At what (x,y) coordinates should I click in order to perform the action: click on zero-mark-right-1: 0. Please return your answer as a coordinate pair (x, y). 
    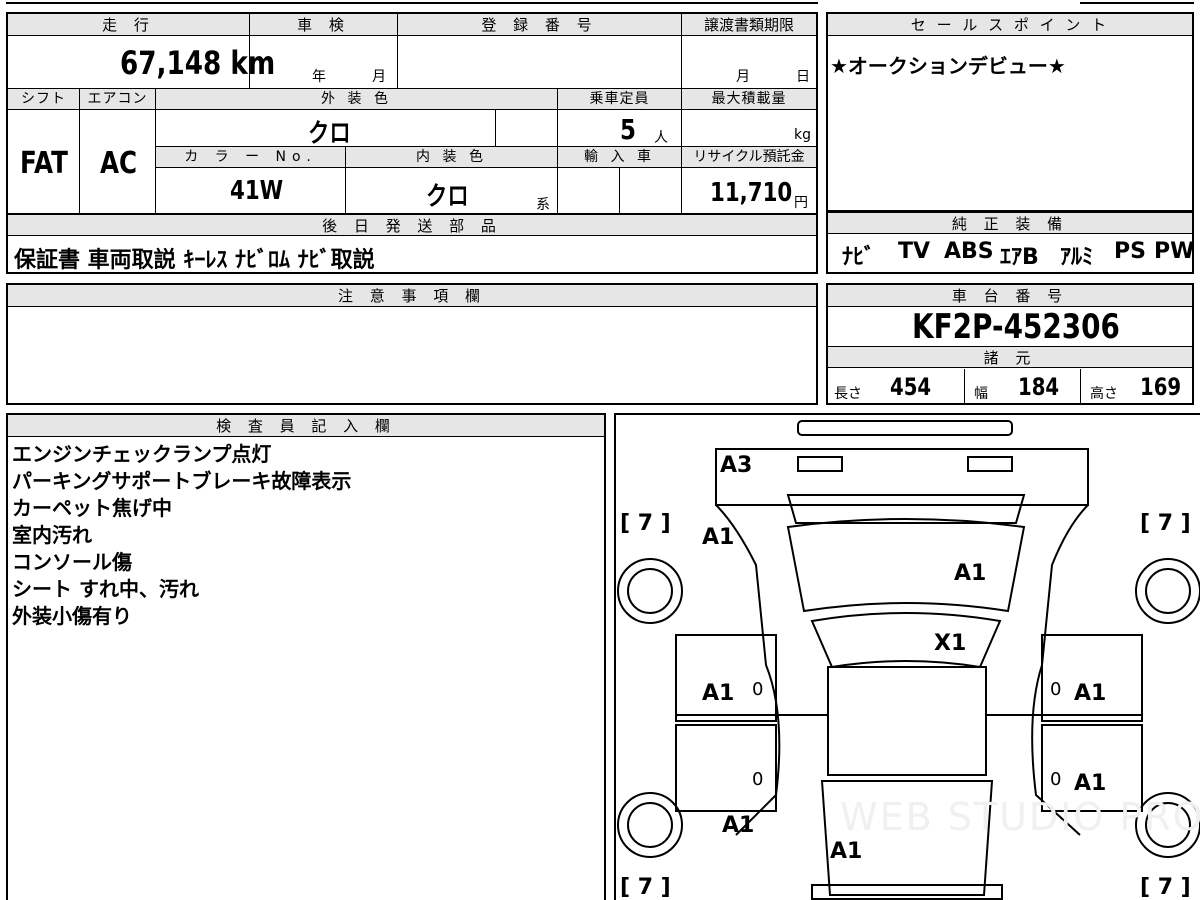
    Looking at the image, I should click on (1056, 689).